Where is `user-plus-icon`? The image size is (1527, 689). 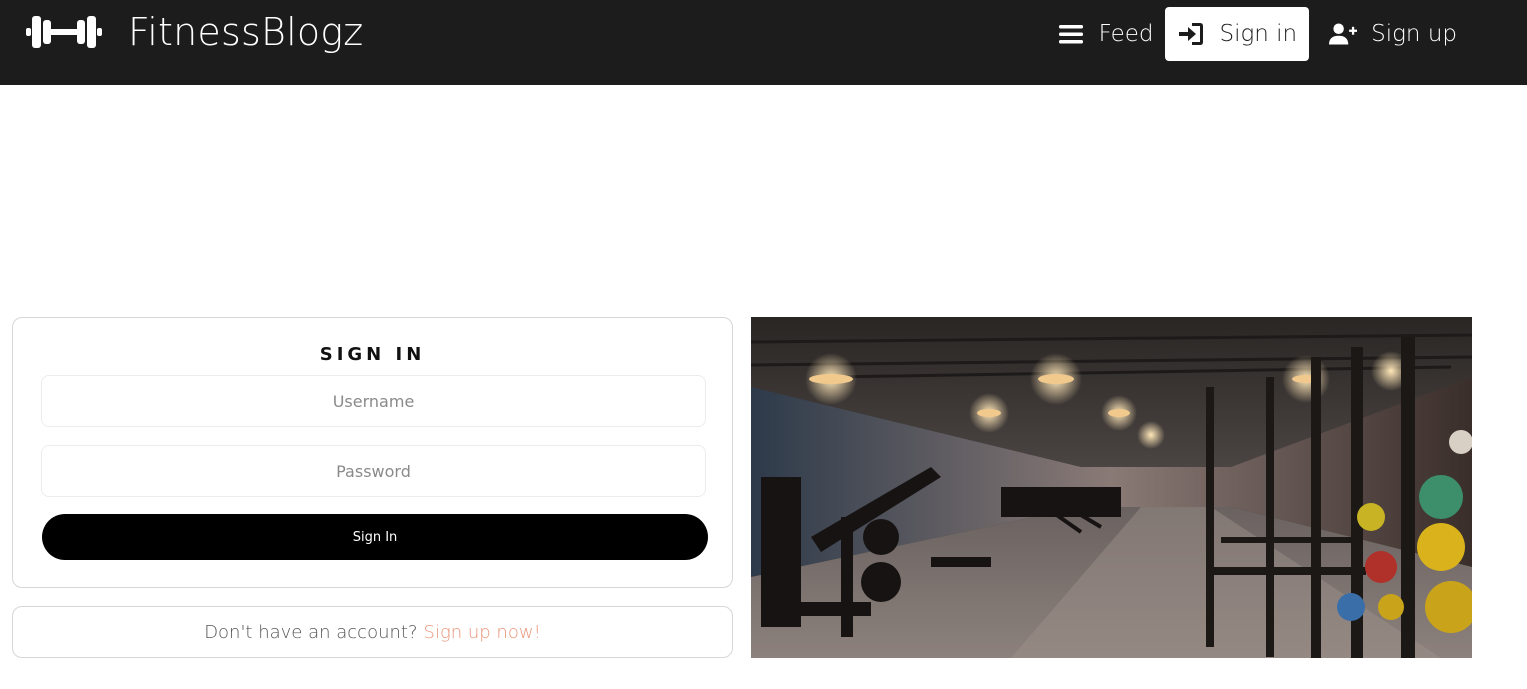 user-plus-icon is located at coordinates (1343, 34).